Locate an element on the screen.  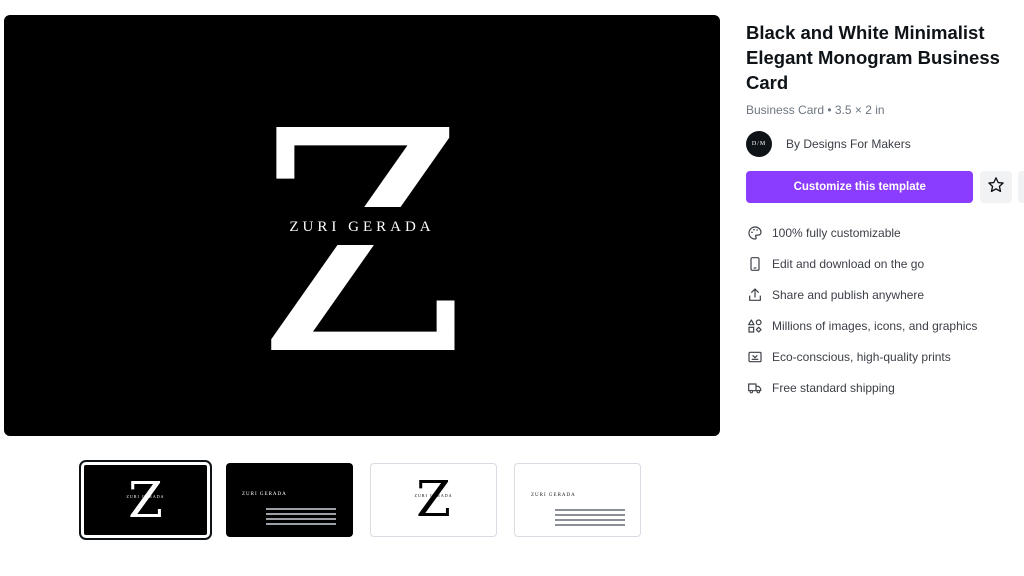
favorite-button is located at coordinates (996, 187).